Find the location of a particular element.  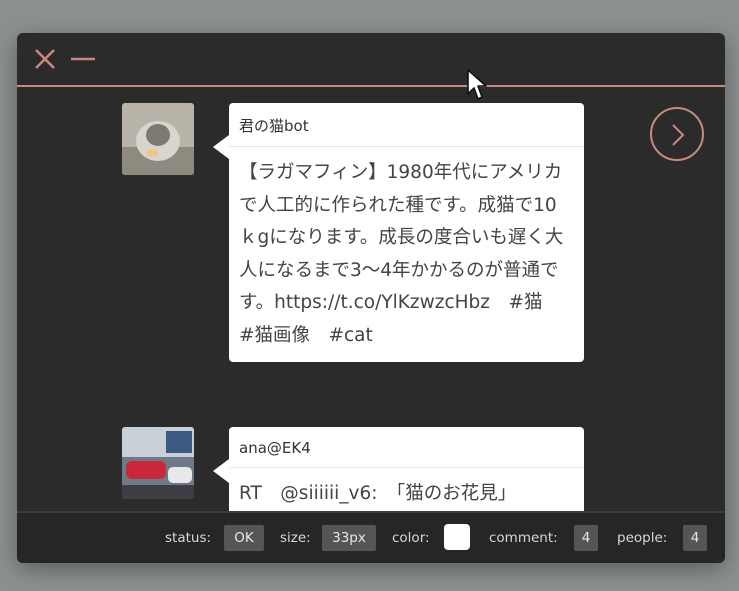

color-swatch is located at coordinates (457, 537).